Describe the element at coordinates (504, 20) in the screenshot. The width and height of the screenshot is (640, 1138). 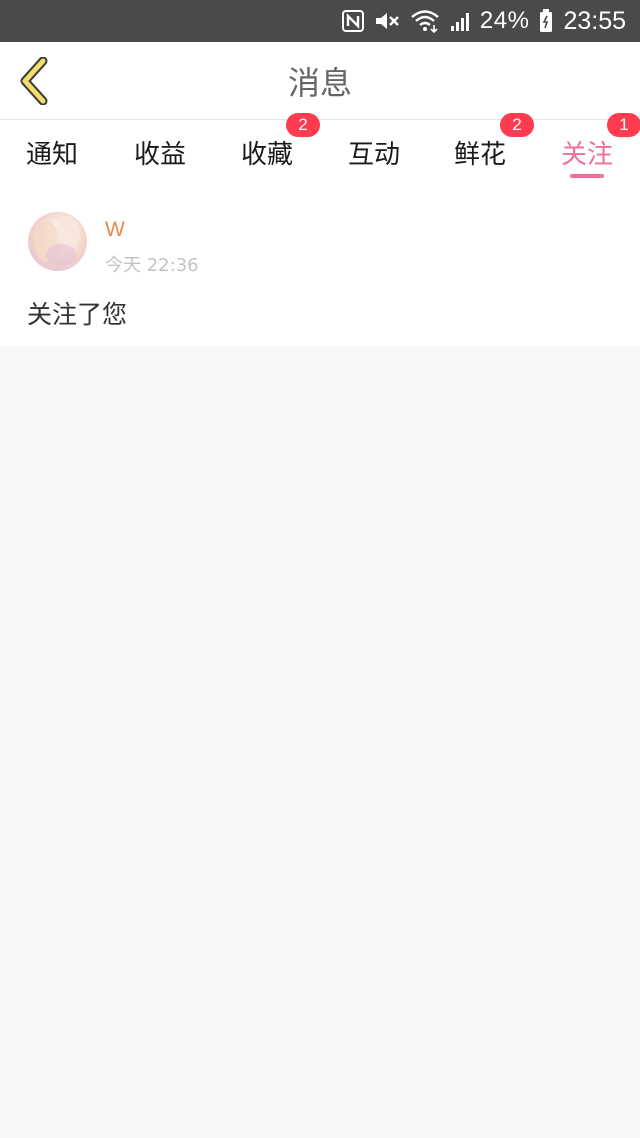
I see `battery-percent: 24%` at that location.